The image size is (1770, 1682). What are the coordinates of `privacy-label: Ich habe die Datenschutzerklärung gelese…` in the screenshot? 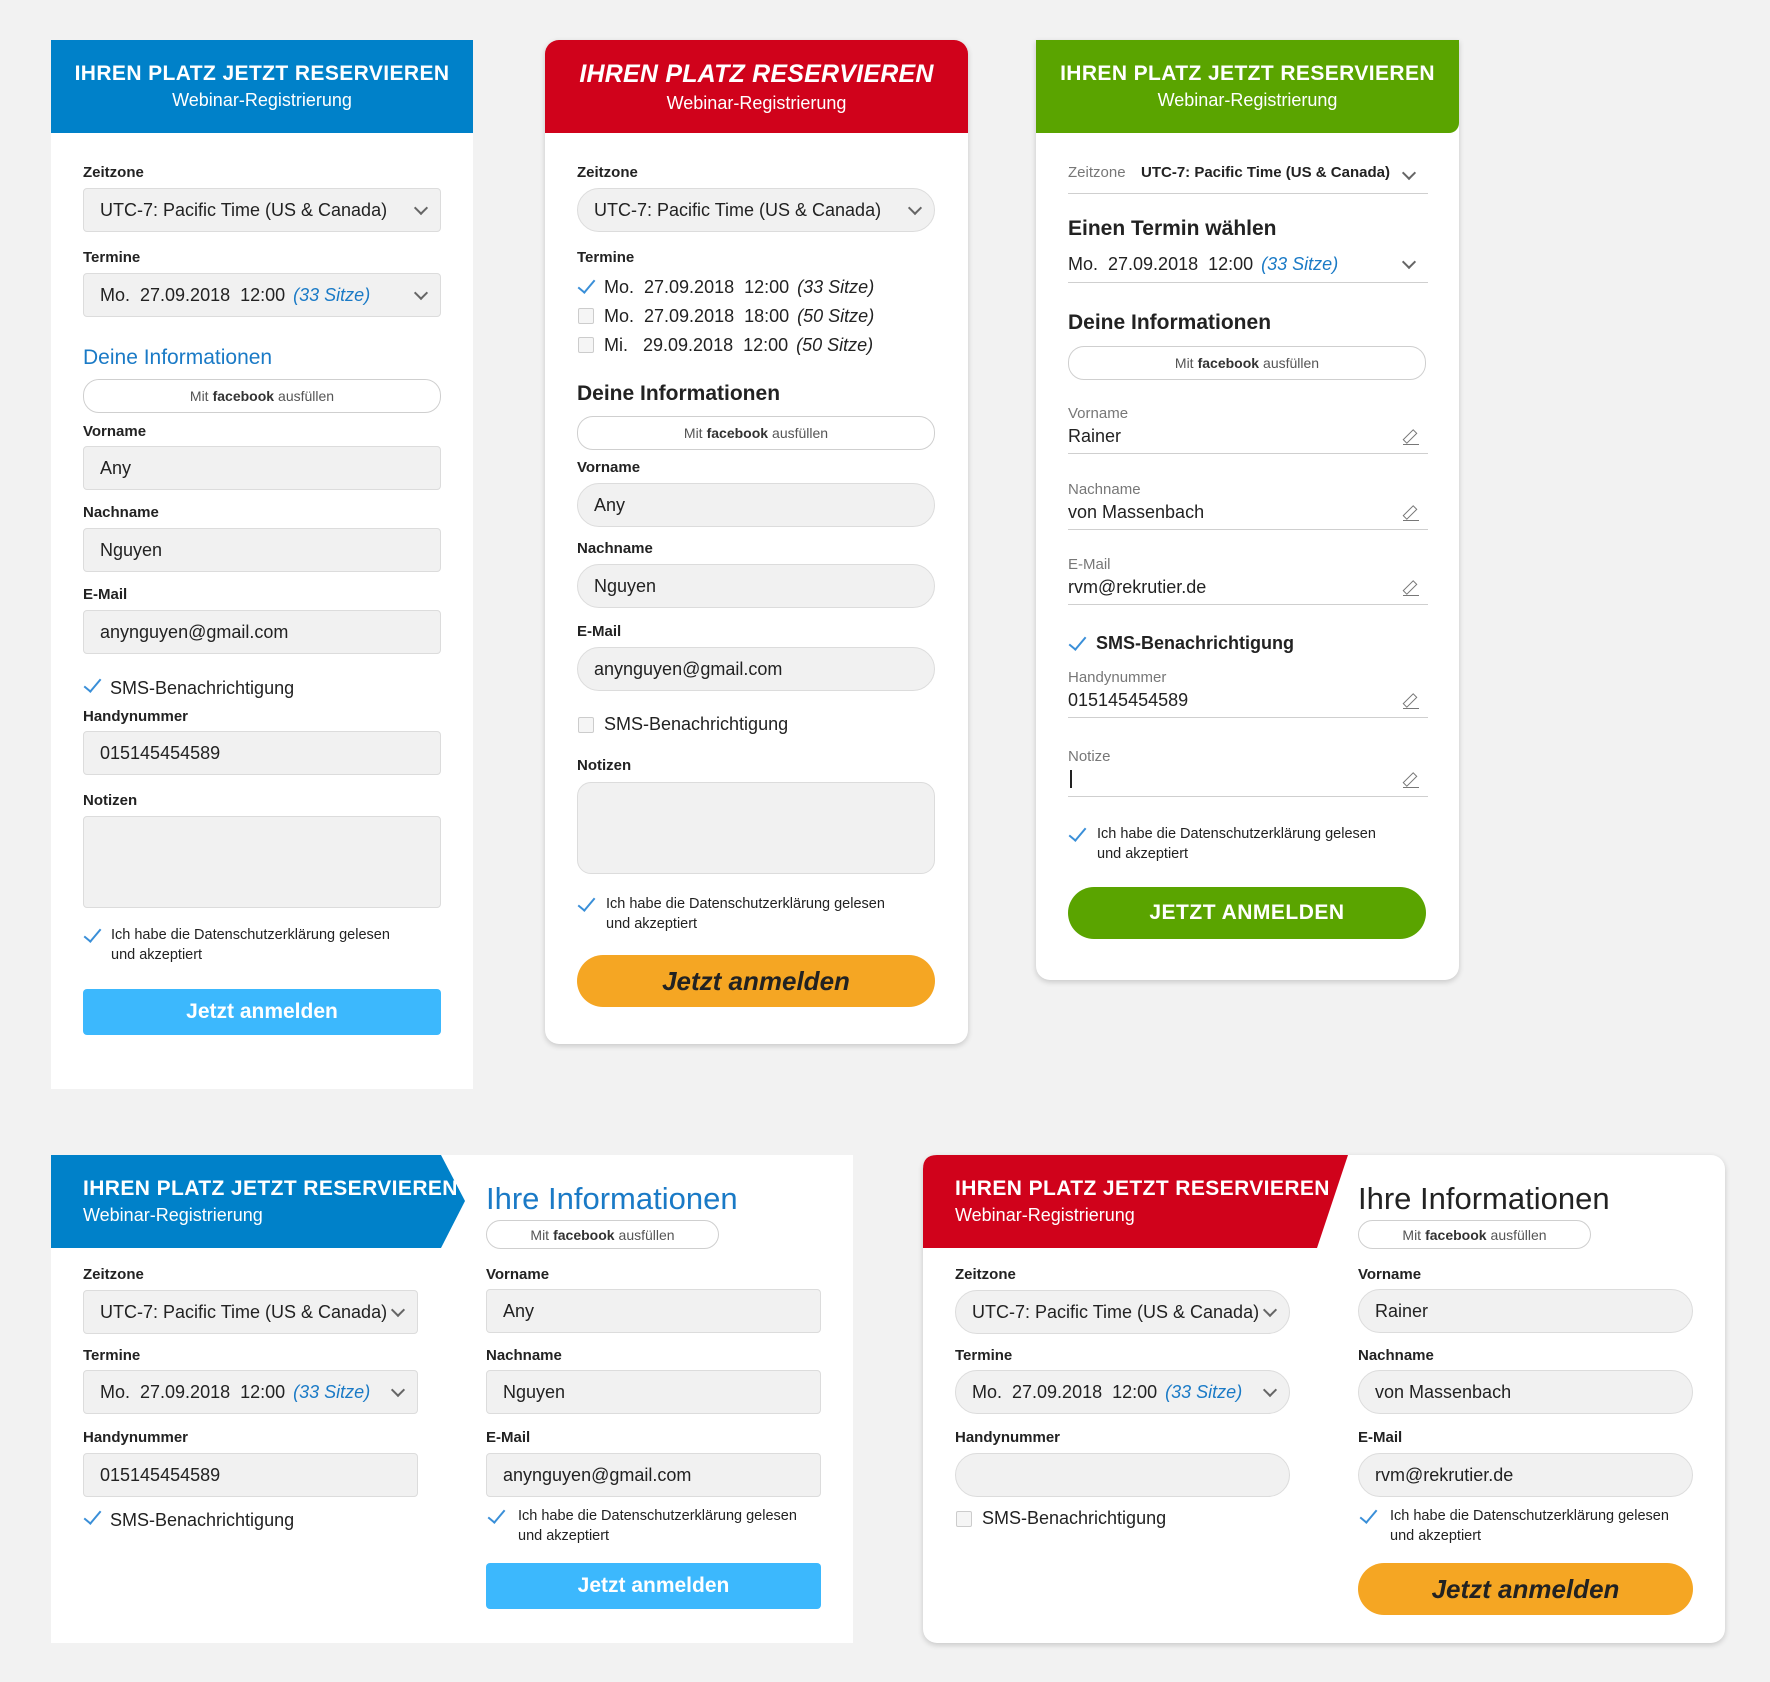 It's located at (745, 914).